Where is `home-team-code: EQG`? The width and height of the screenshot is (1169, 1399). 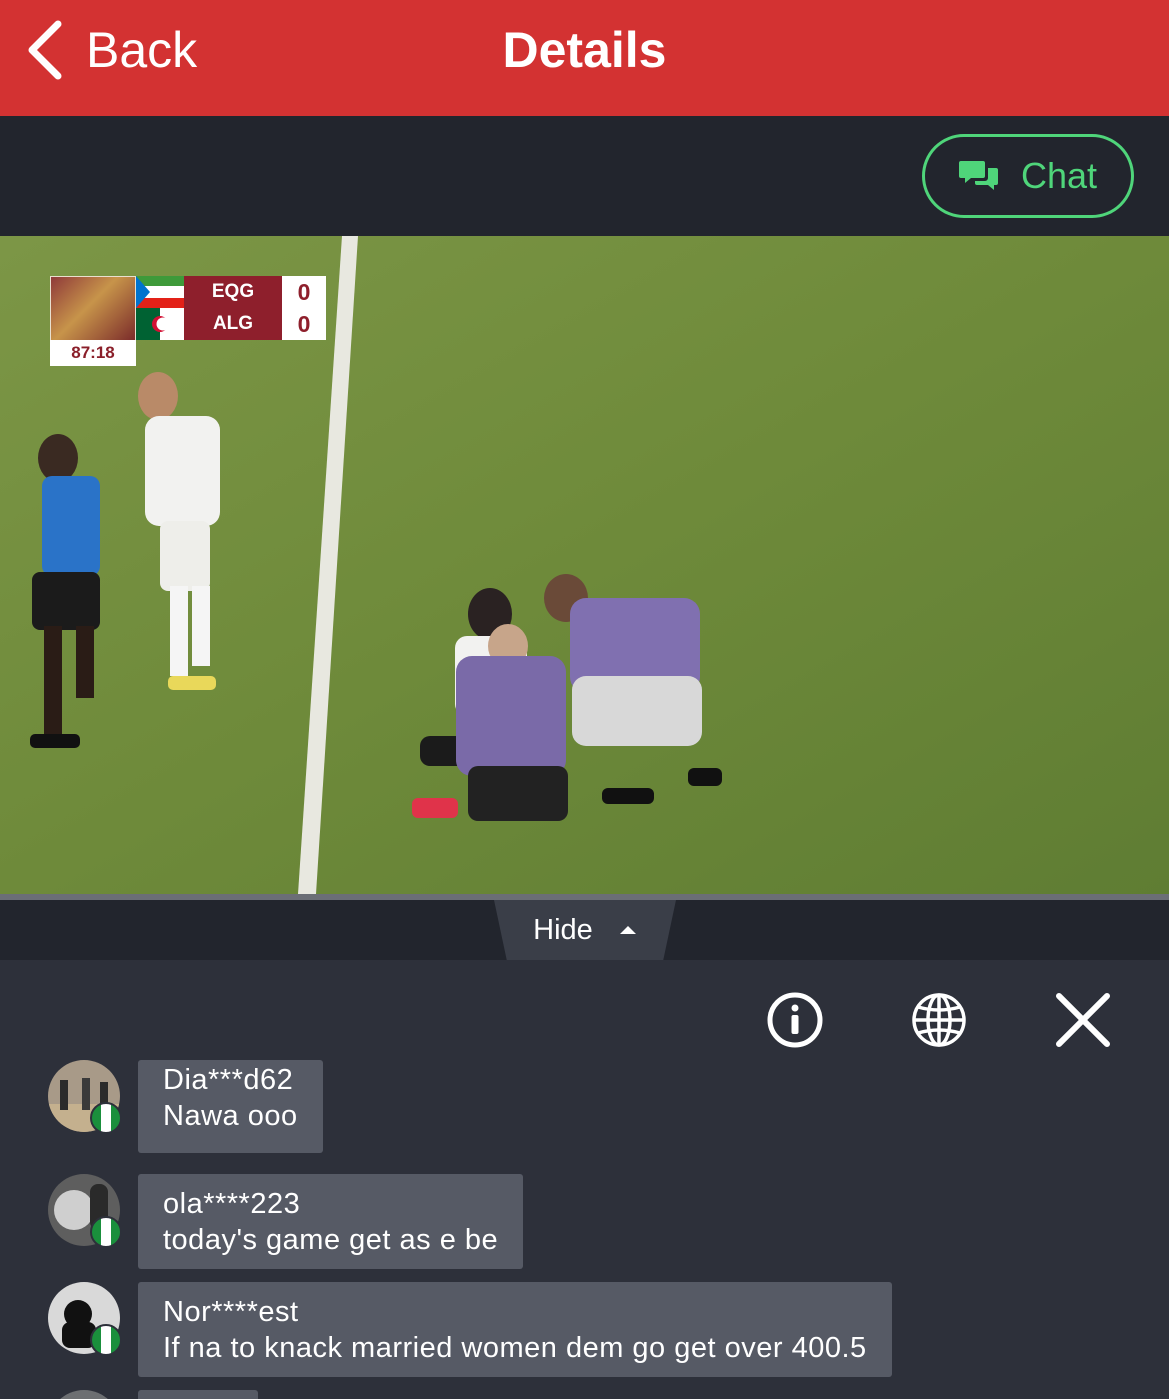 home-team-code: EQG is located at coordinates (233, 292).